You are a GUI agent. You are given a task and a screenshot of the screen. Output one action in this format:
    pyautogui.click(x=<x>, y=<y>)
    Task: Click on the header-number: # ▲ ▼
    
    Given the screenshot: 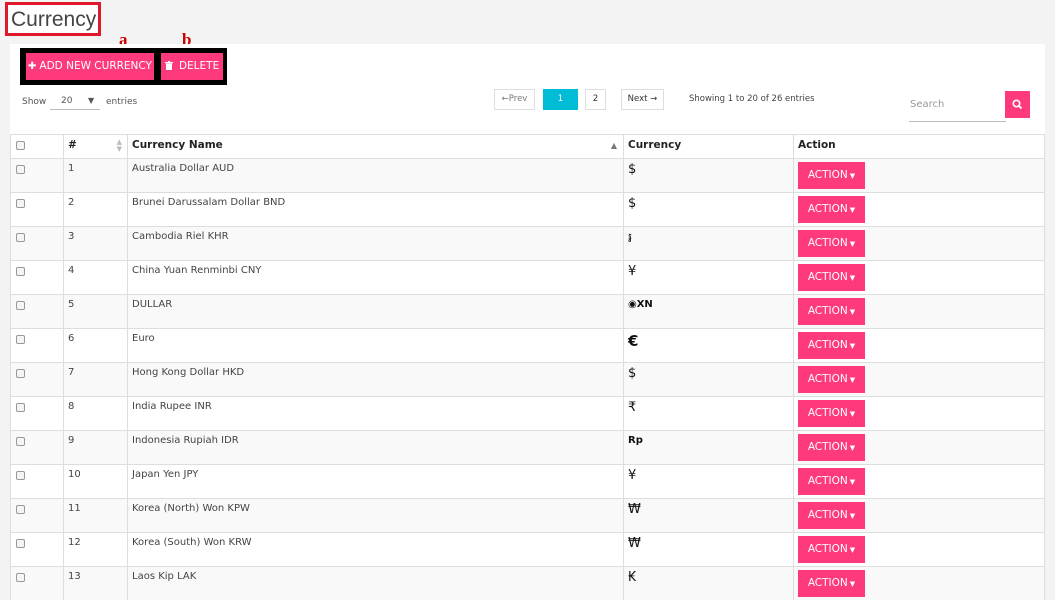 What is the action you would take?
    pyautogui.click(x=95, y=146)
    